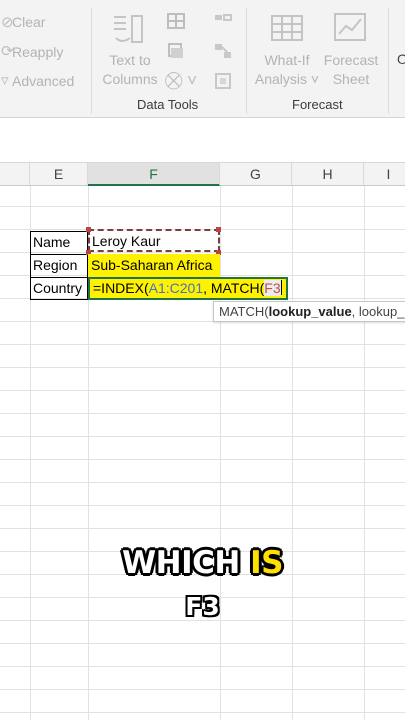  I want to click on caption-word-is: IS, so click(267, 563).